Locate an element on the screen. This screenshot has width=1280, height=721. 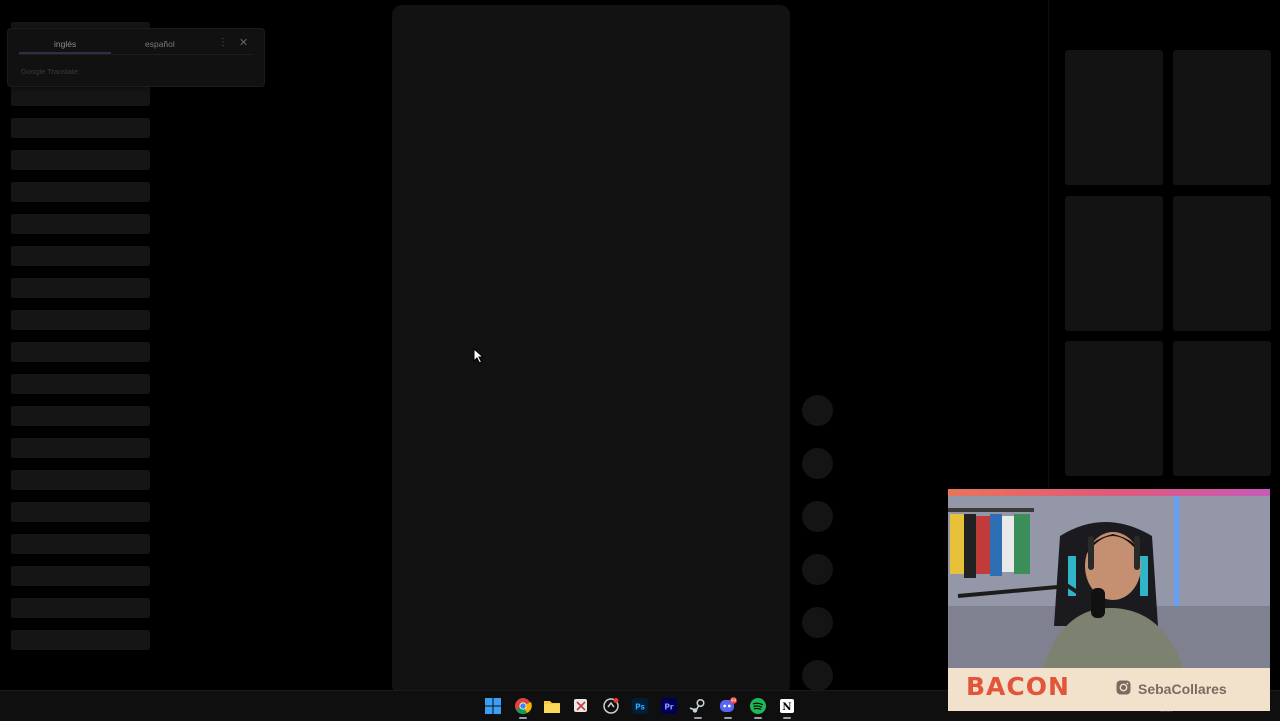
tab-source-language: inglés is located at coordinates (65, 44).